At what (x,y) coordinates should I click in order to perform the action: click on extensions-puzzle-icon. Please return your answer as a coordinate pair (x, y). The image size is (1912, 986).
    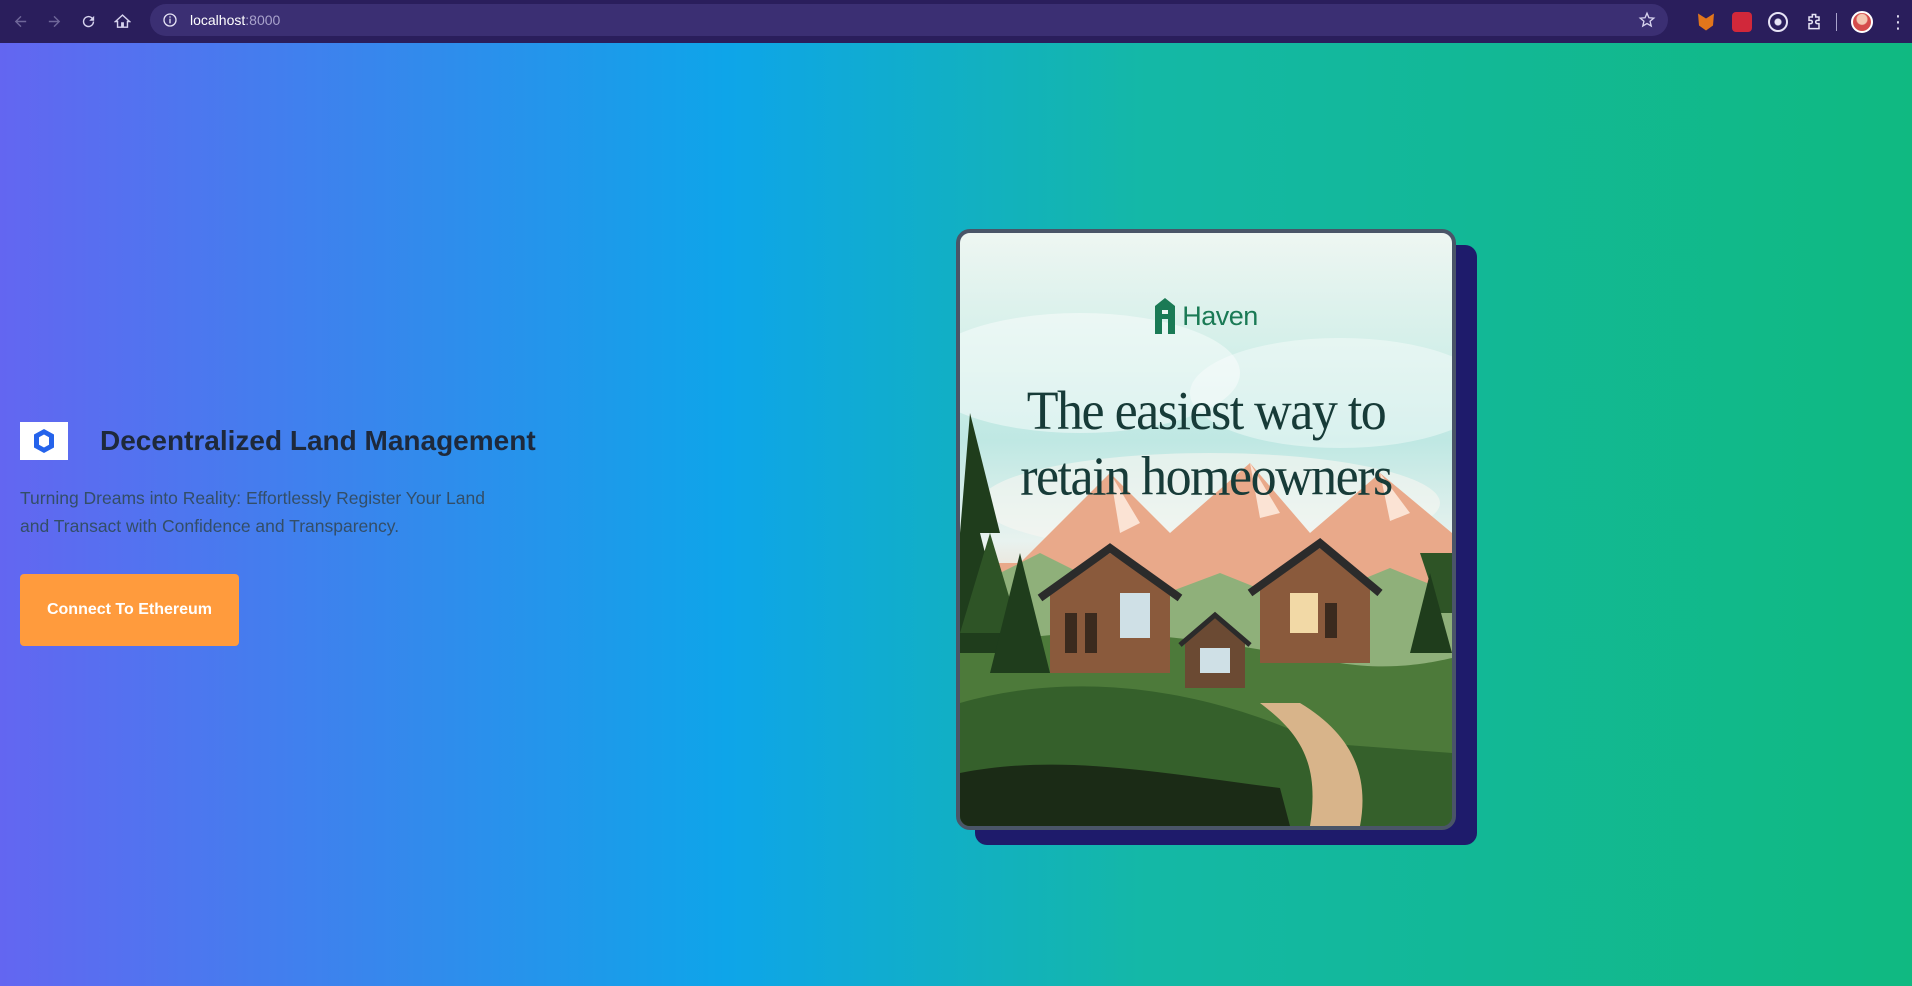
    Looking at the image, I should click on (1814, 22).